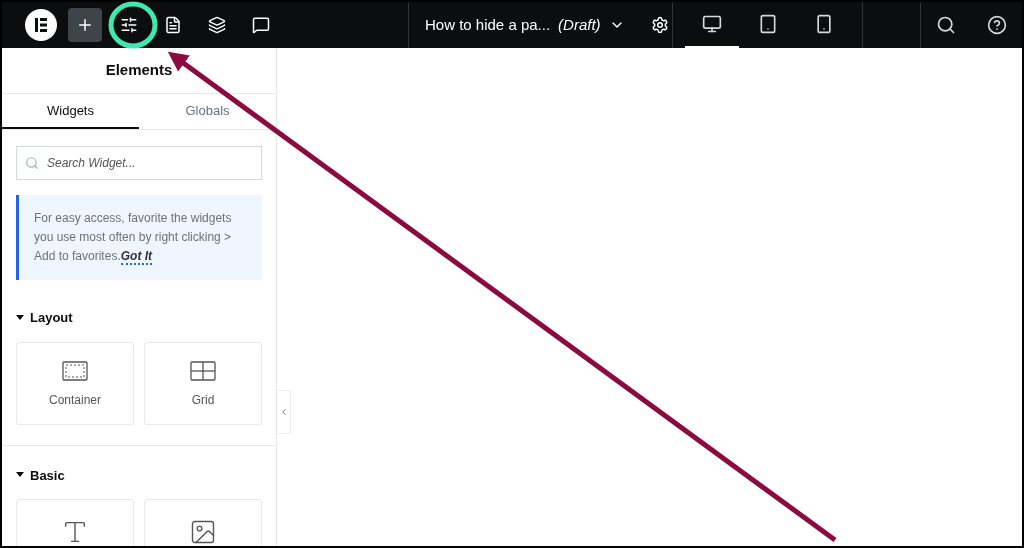  What do you see at coordinates (711, 24) in the screenshot?
I see `desktop-icon` at bounding box center [711, 24].